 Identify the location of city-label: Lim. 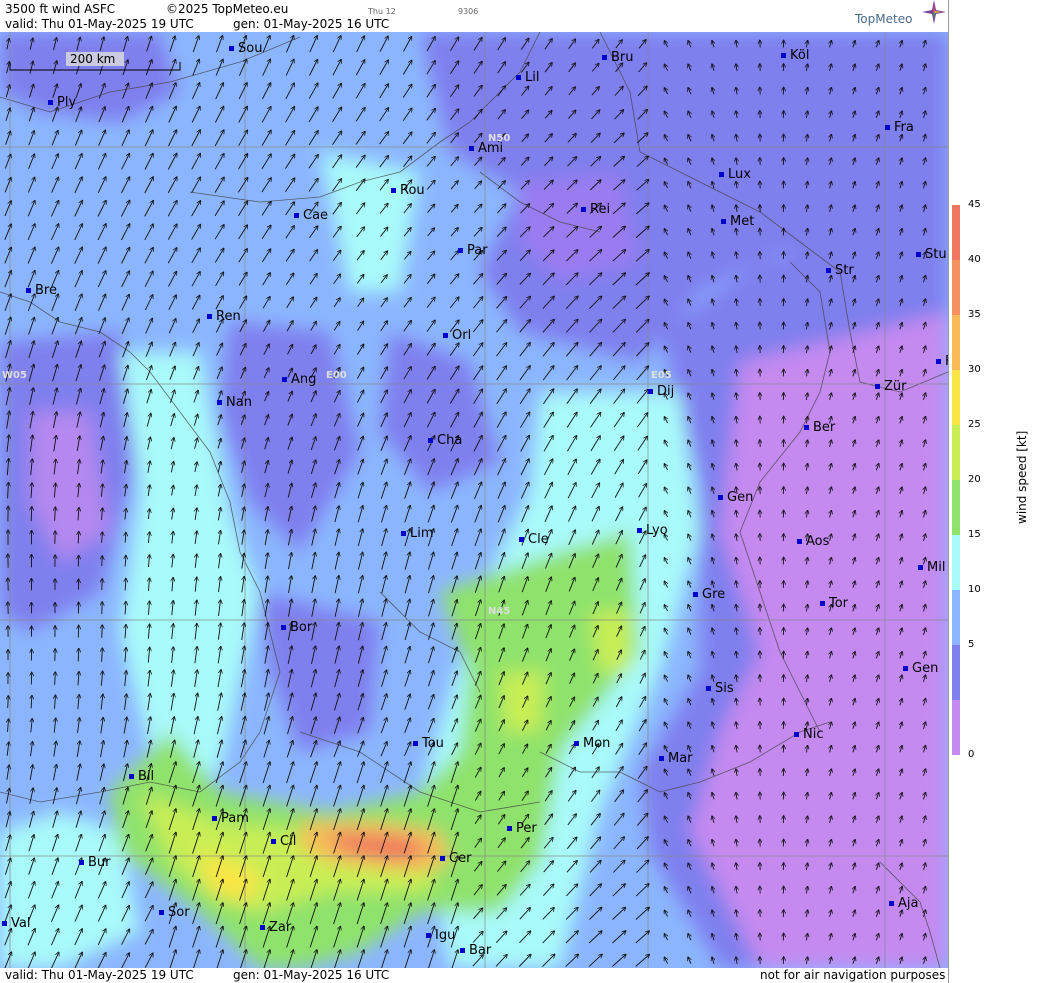
(417, 534).